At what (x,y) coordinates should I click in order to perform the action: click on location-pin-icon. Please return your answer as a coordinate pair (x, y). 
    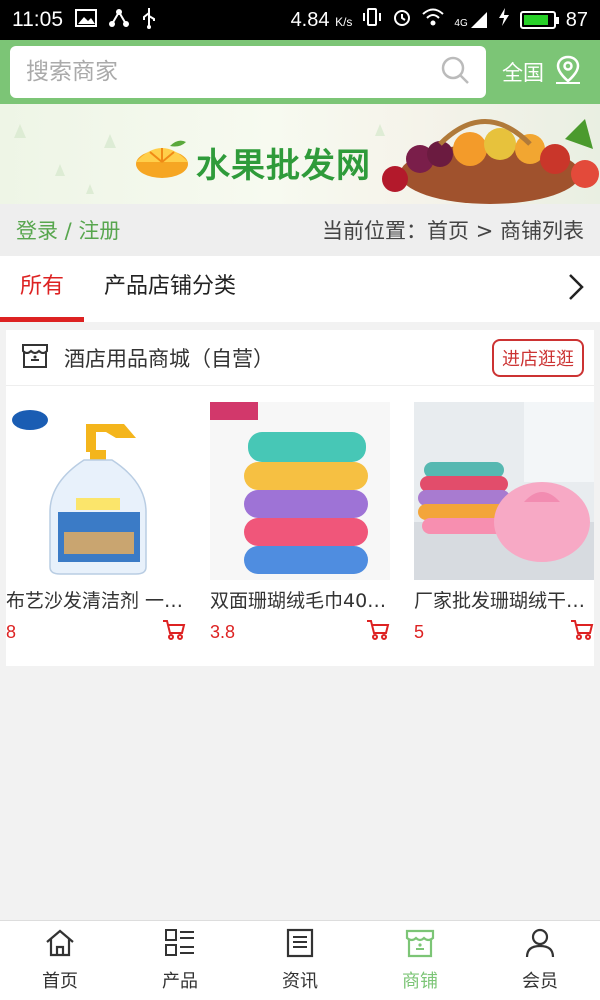
    Looking at the image, I should click on (568, 72).